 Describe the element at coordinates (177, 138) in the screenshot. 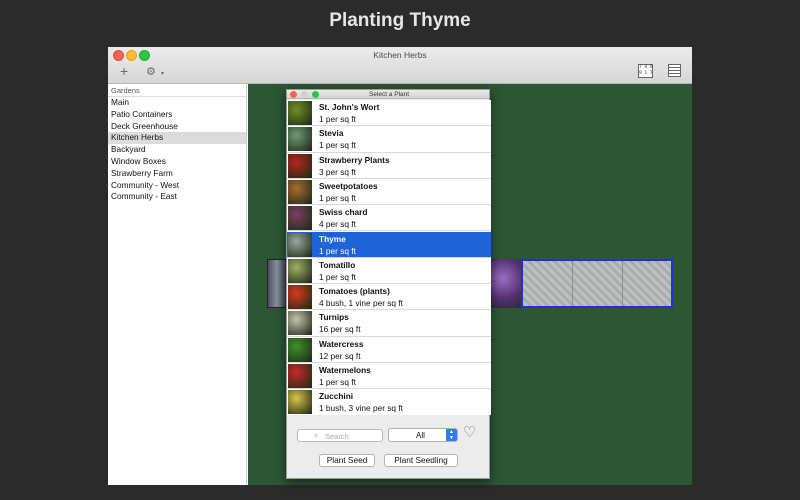

I see `sidebar-item-kitchen-herbs: Kitchen Herbs` at that location.